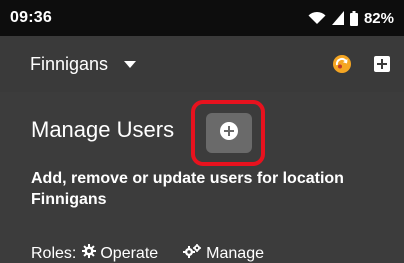 The height and width of the screenshot is (263, 404). I want to click on caret-down-icon, so click(130, 64).